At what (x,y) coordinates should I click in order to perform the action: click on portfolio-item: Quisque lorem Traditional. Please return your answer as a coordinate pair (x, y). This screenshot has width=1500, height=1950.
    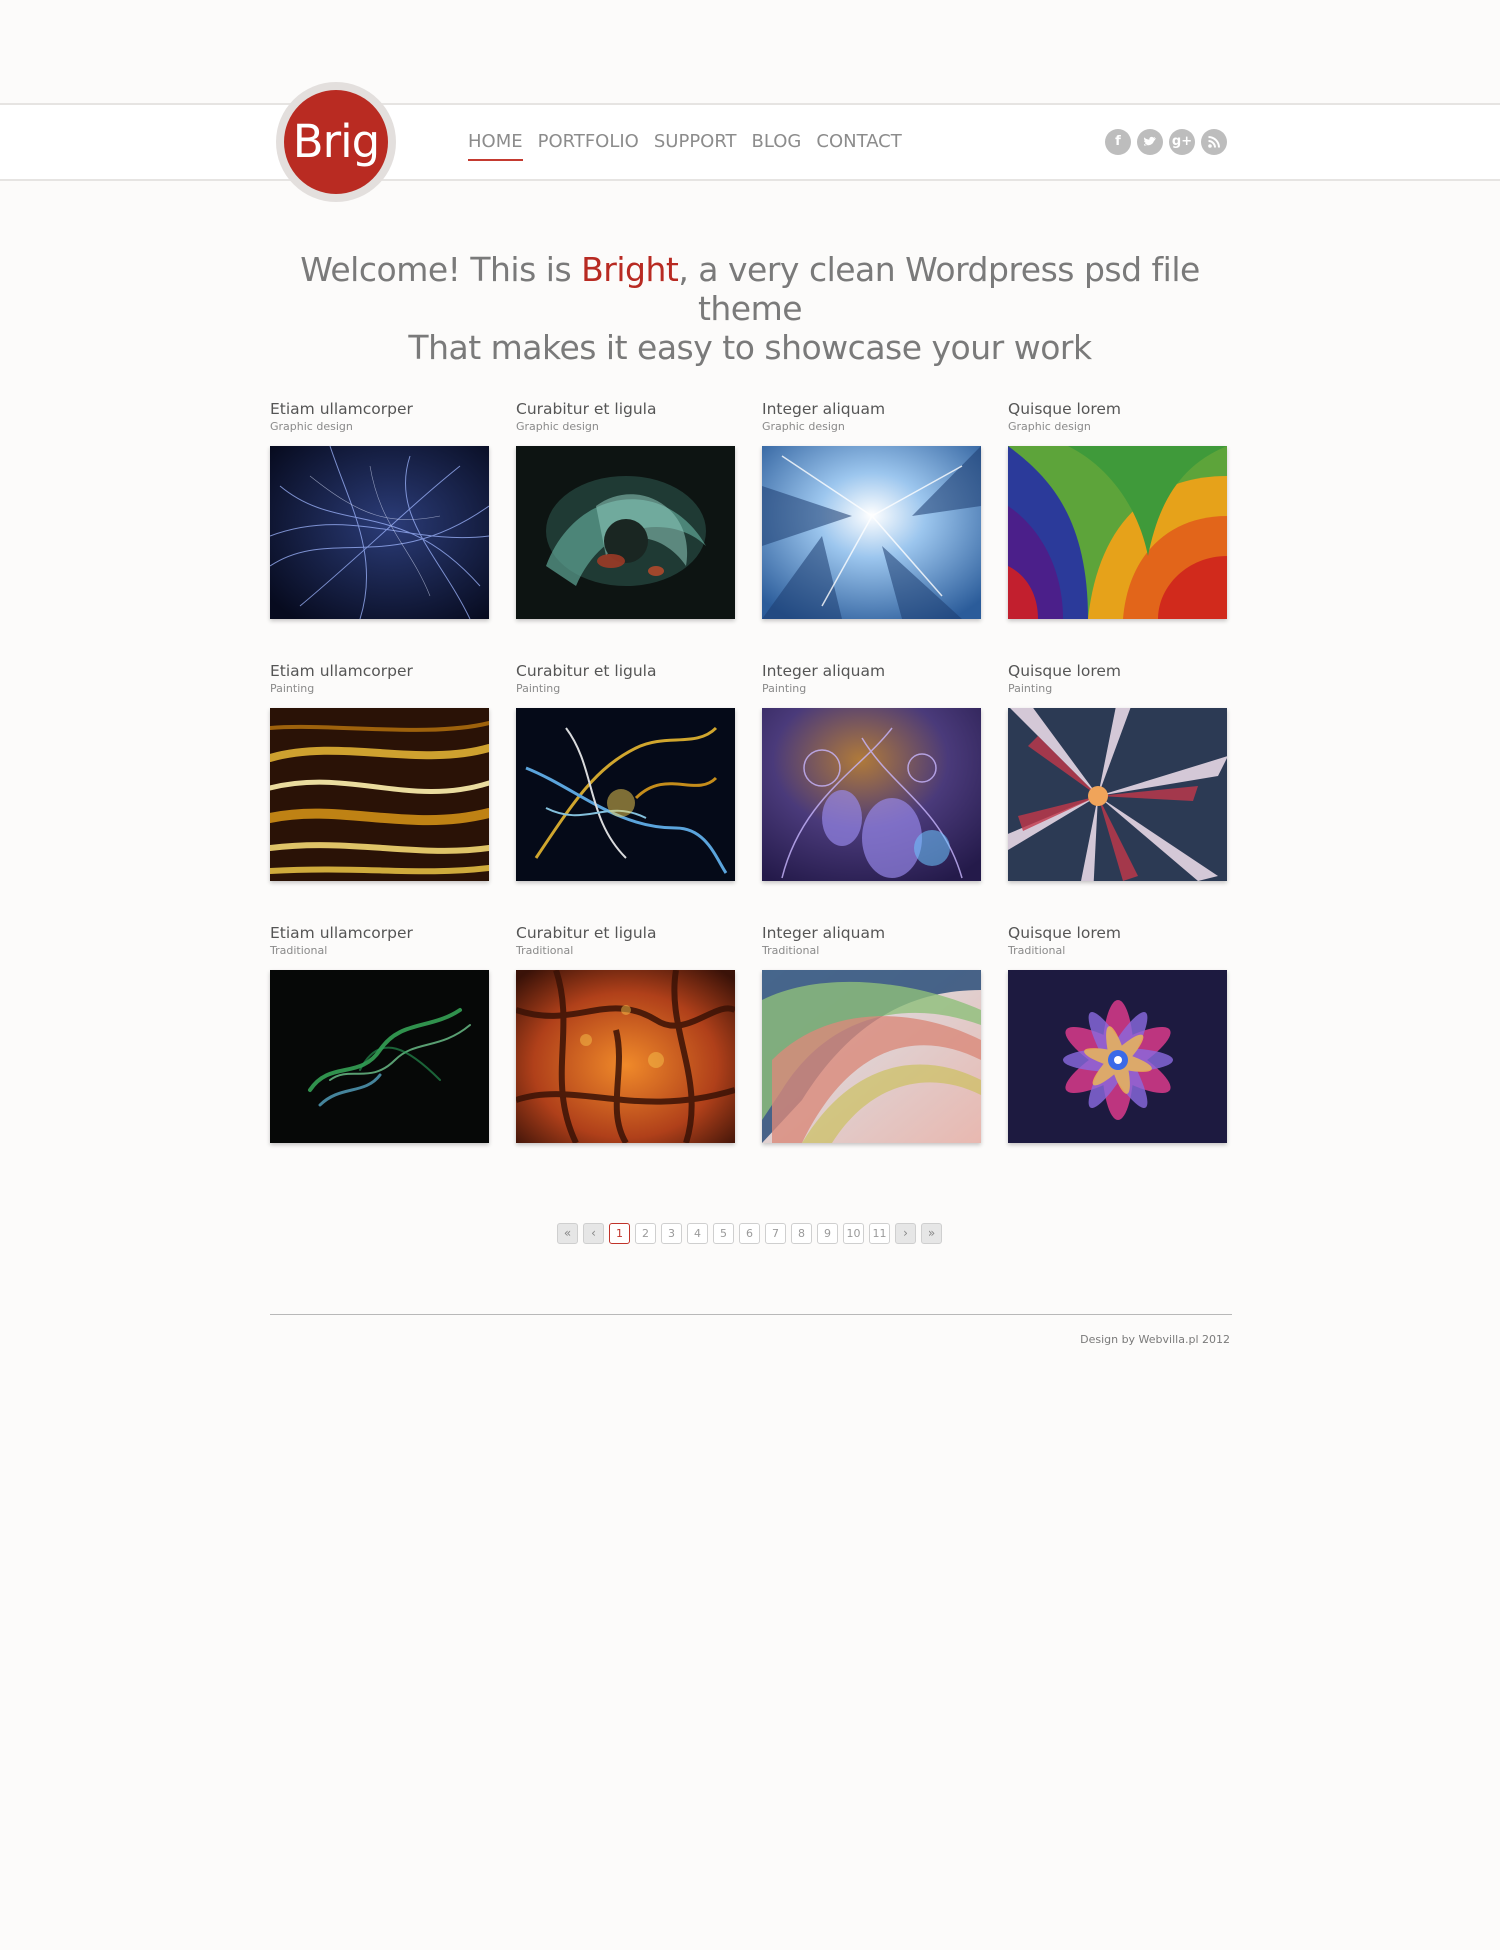
    Looking at the image, I should click on (1117, 1034).